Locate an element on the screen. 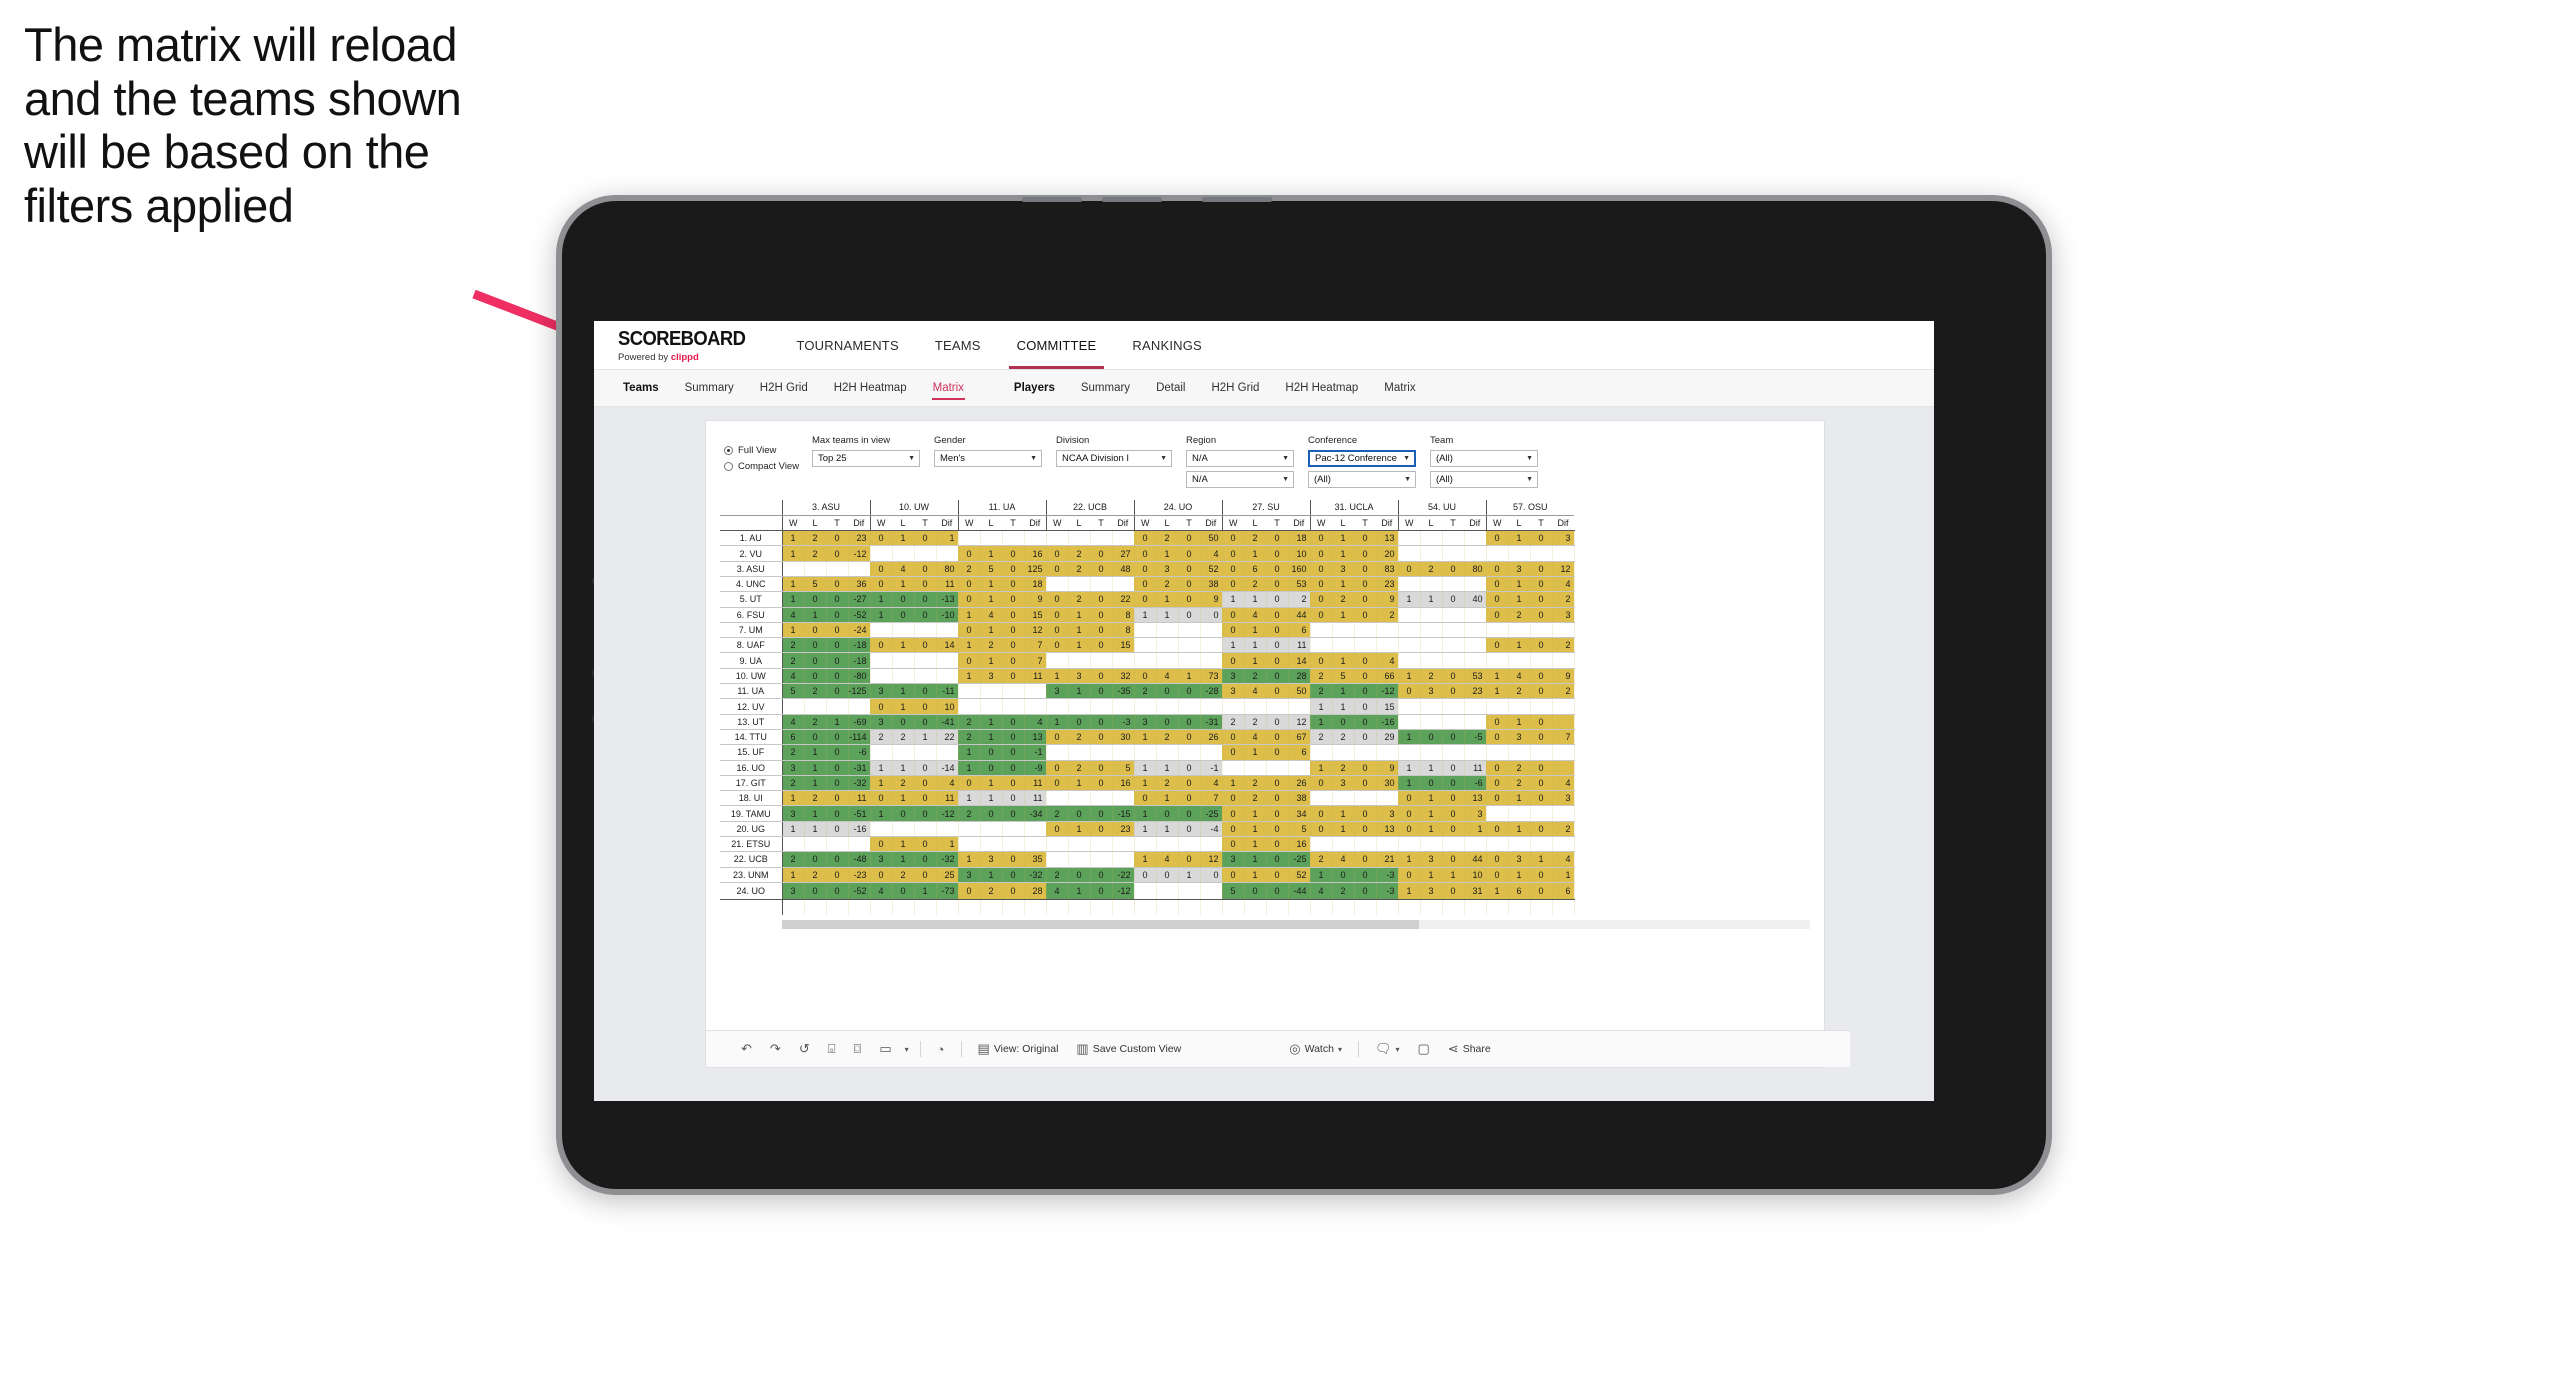 Image resolution: width=2568 pixels, height=1382 pixels. matrix-cell: -13 is located at coordinates (947, 599).